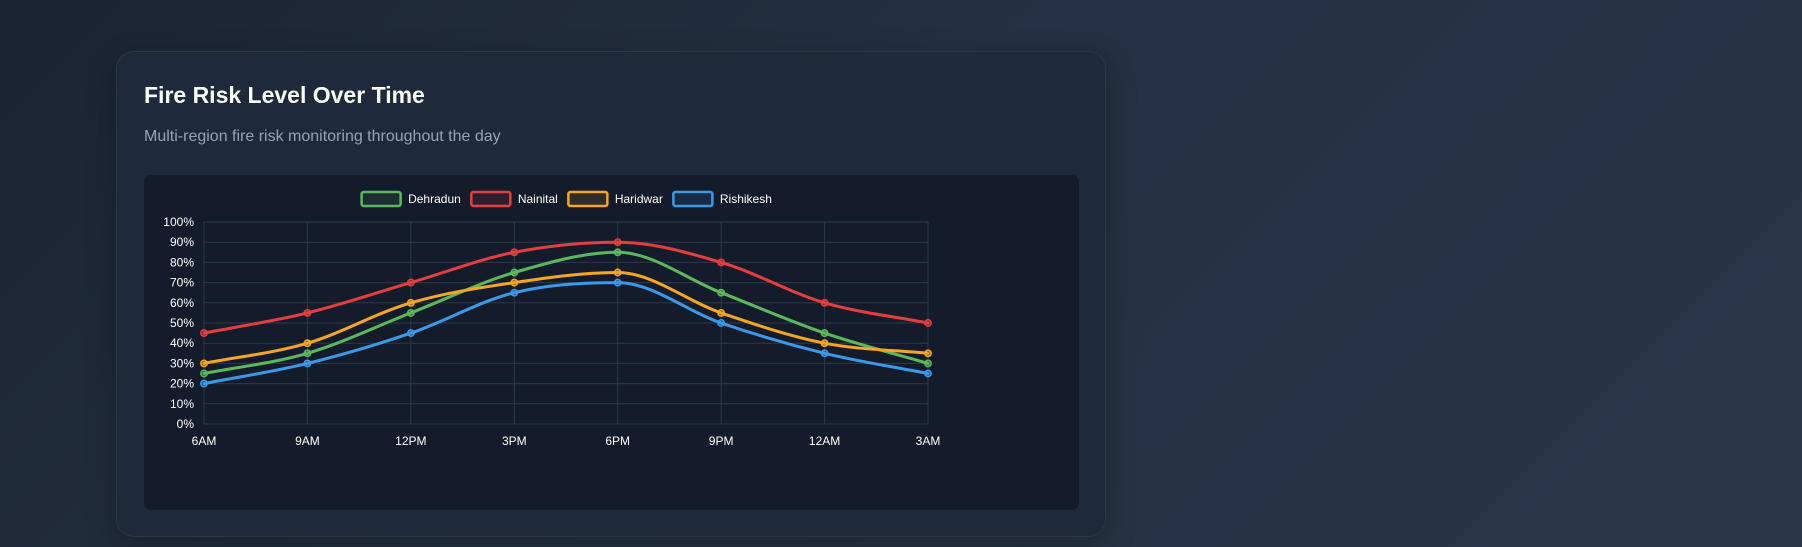 The width and height of the screenshot is (1802, 547). Describe the element at coordinates (434, 199) in the screenshot. I see `legend-label: Dehradun` at that location.